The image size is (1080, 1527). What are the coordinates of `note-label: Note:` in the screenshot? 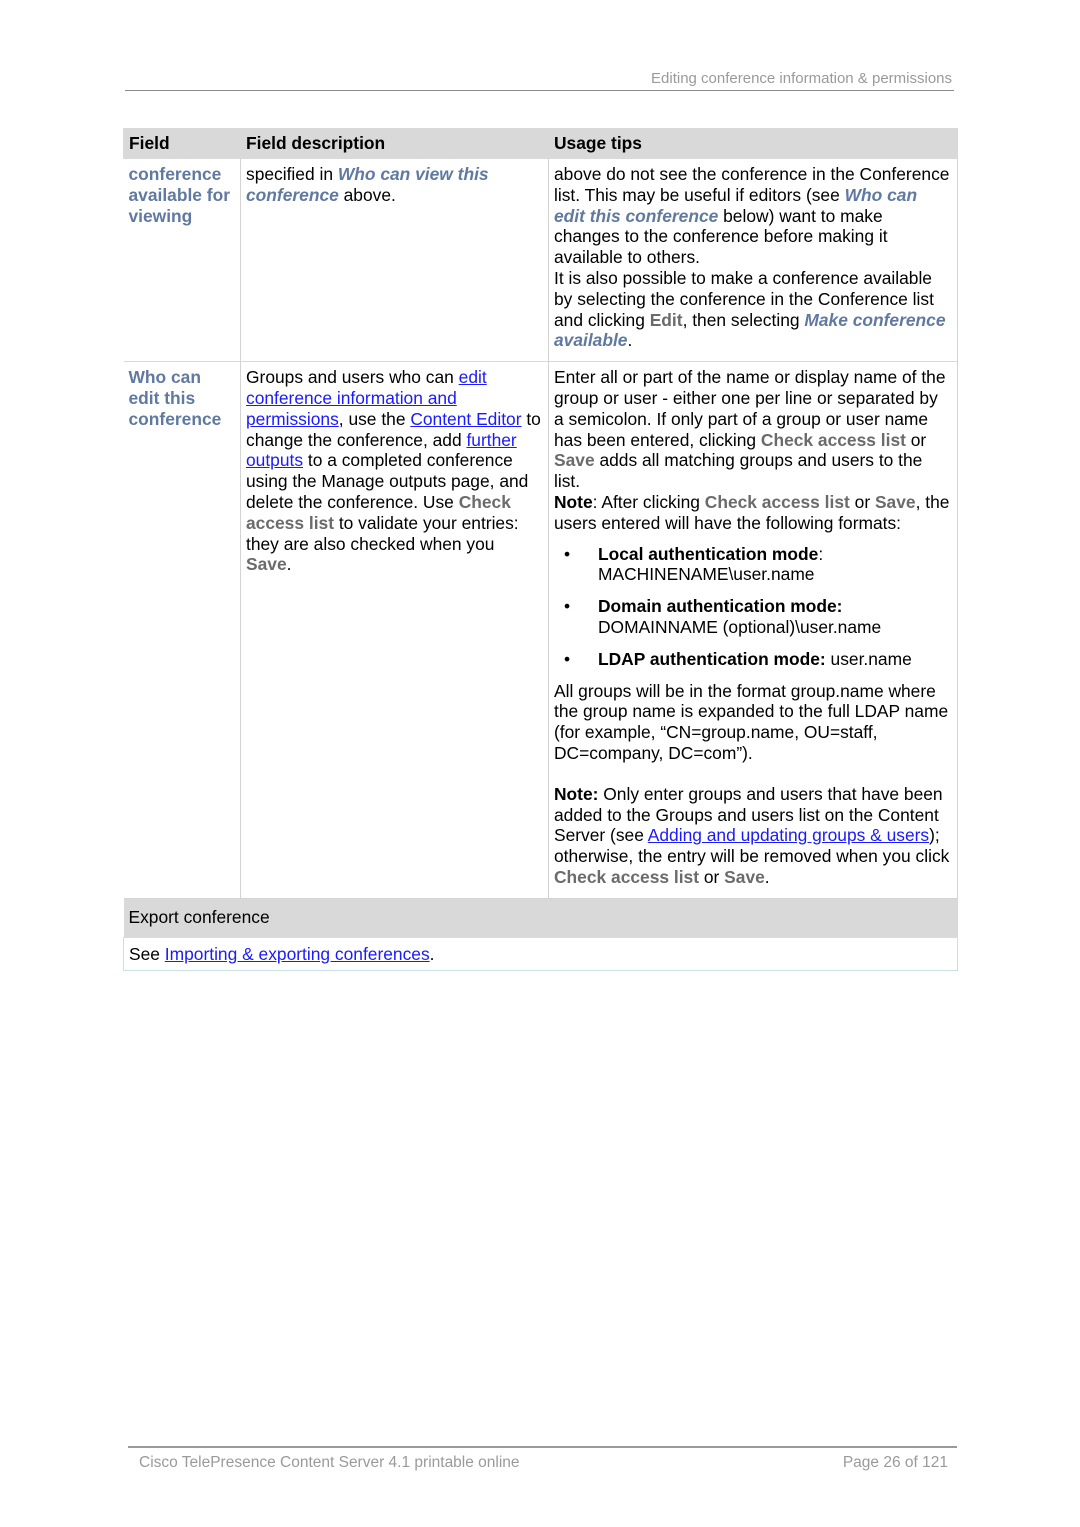 It's located at (576, 793).